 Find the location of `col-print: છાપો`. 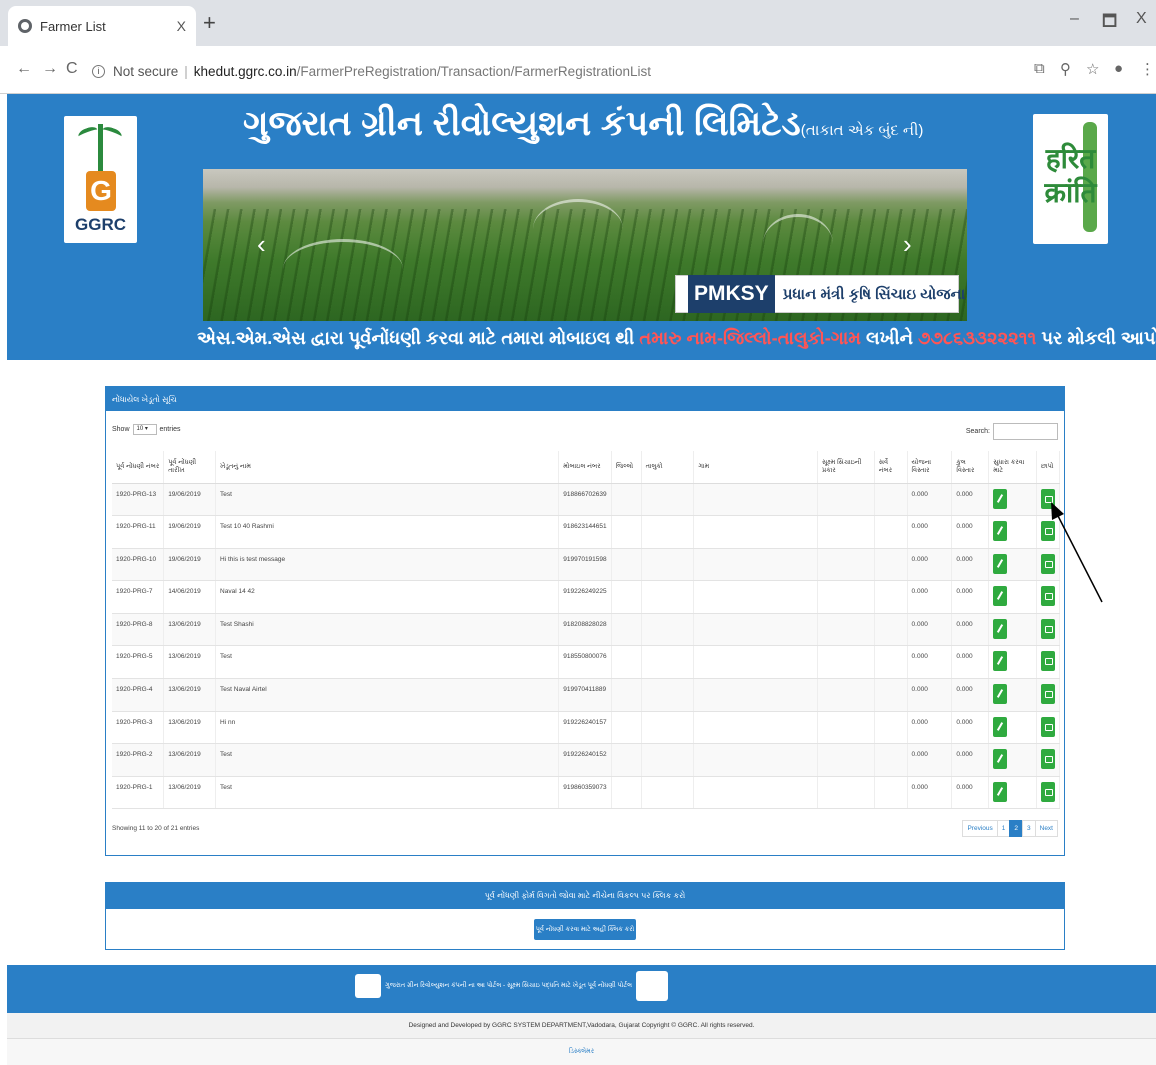

col-print: છાપો is located at coordinates (1048, 467).